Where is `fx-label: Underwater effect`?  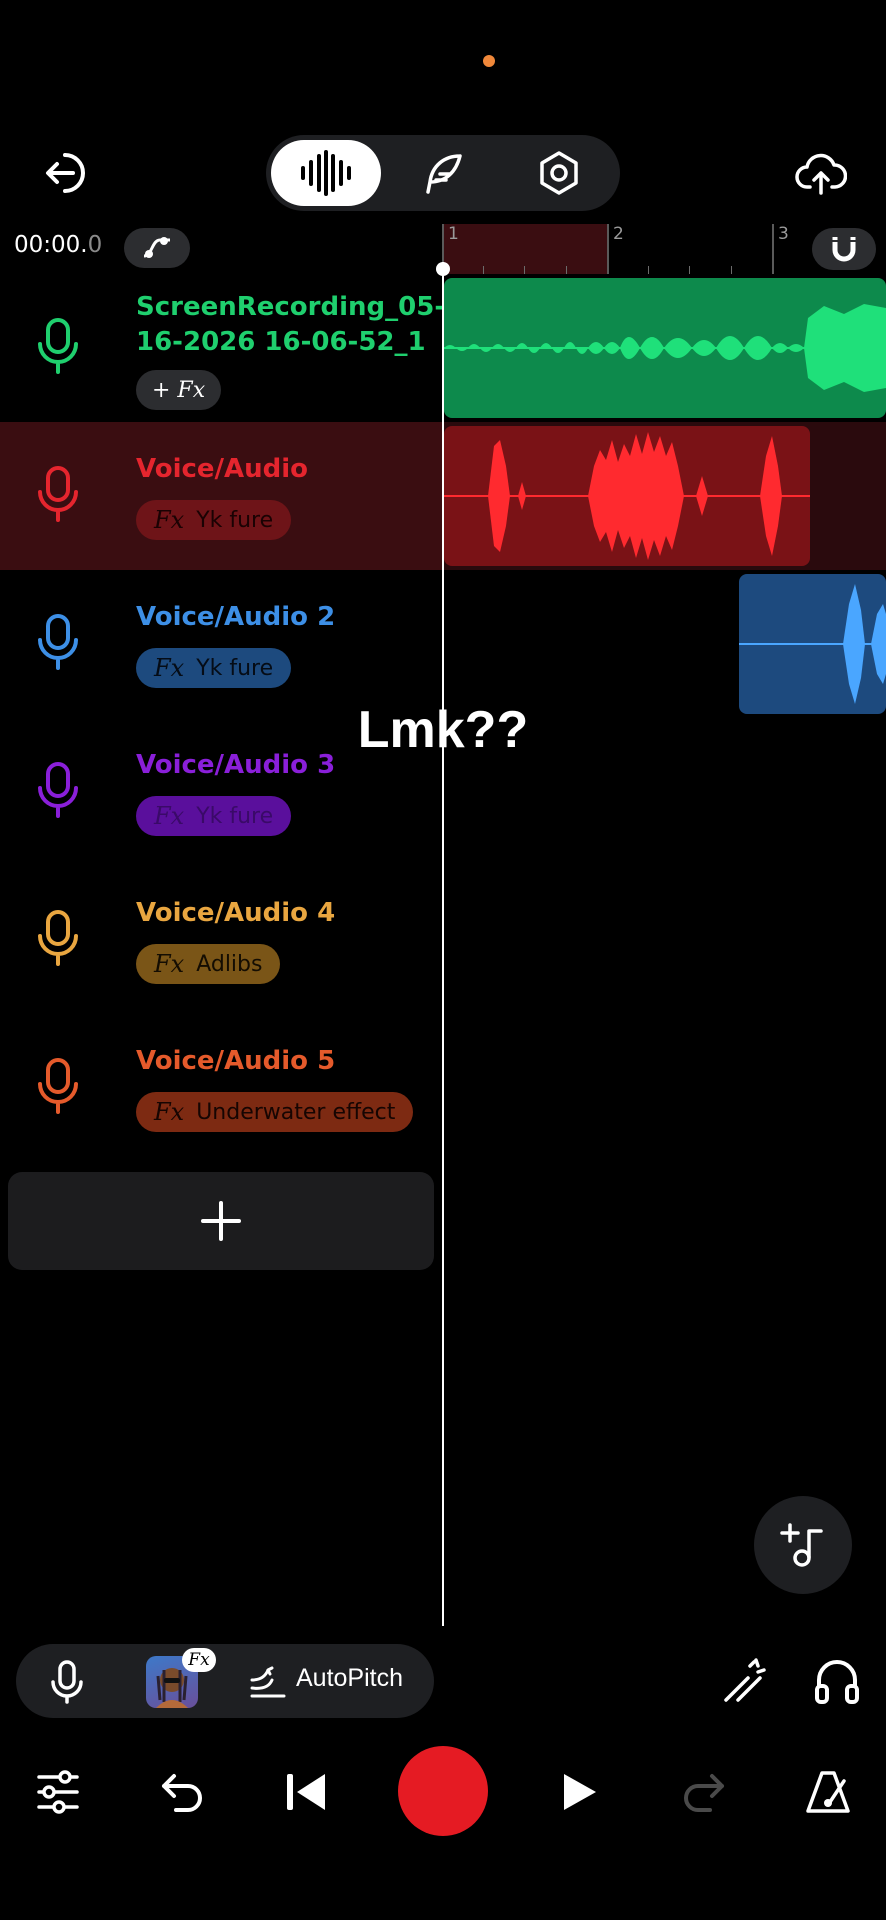
fx-label: Underwater effect is located at coordinates (296, 1112).